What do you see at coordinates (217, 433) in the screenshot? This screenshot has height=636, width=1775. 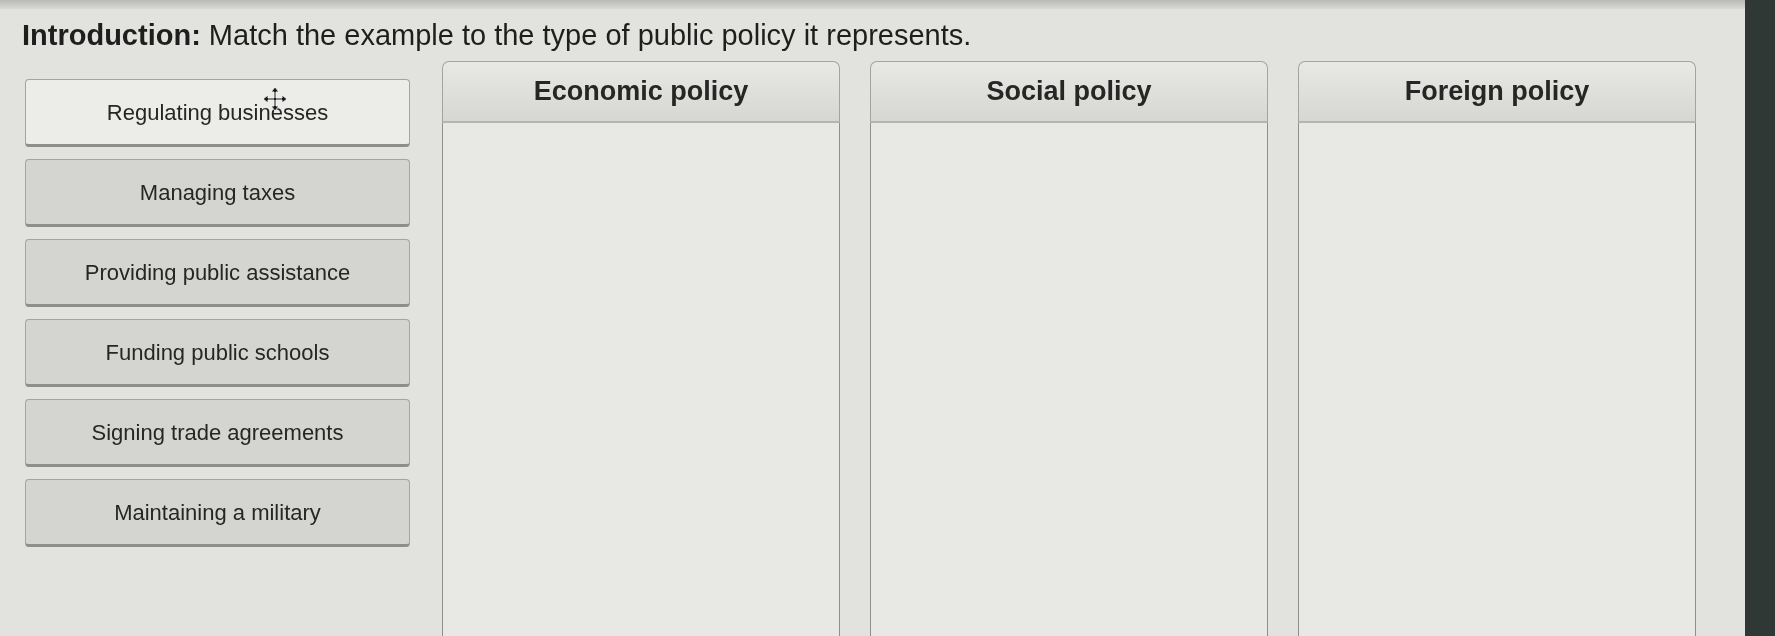 I see `draggable-card: Signing trade agreements` at bounding box center [217, 433].